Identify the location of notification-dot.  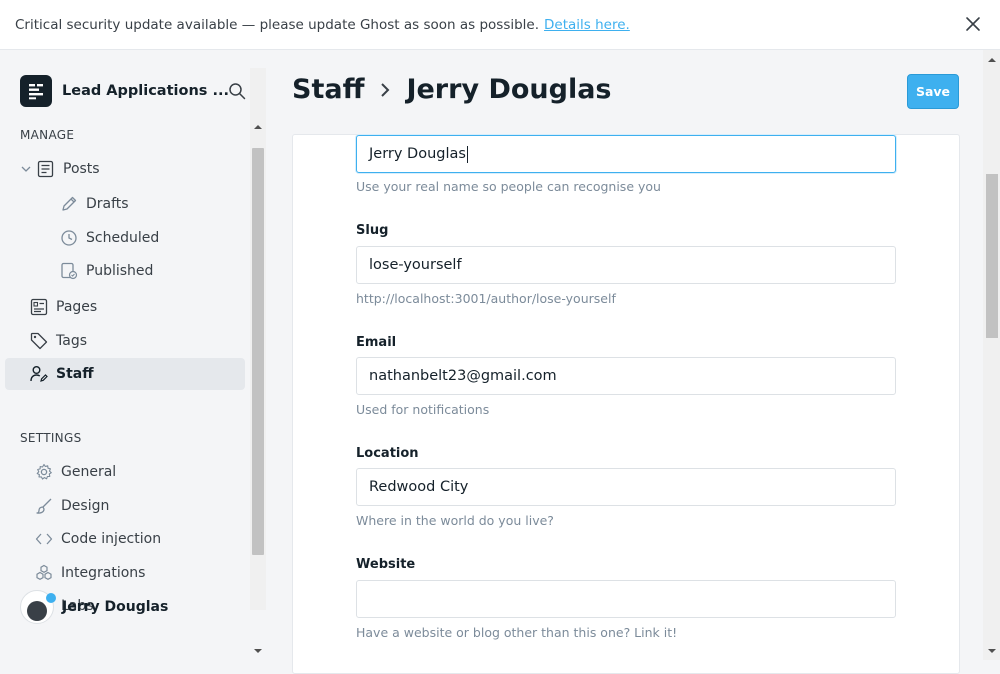
(51, 598).